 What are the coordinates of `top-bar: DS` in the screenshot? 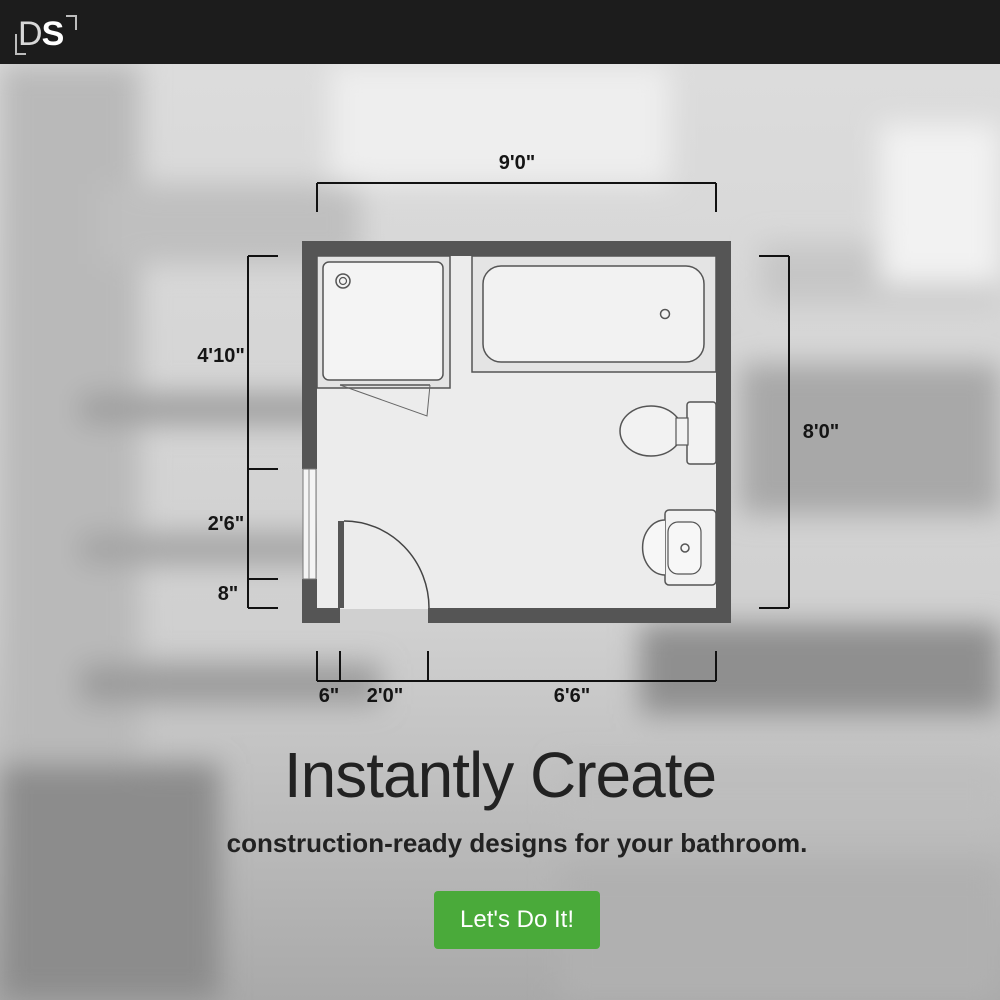 It's located at (500, 32).